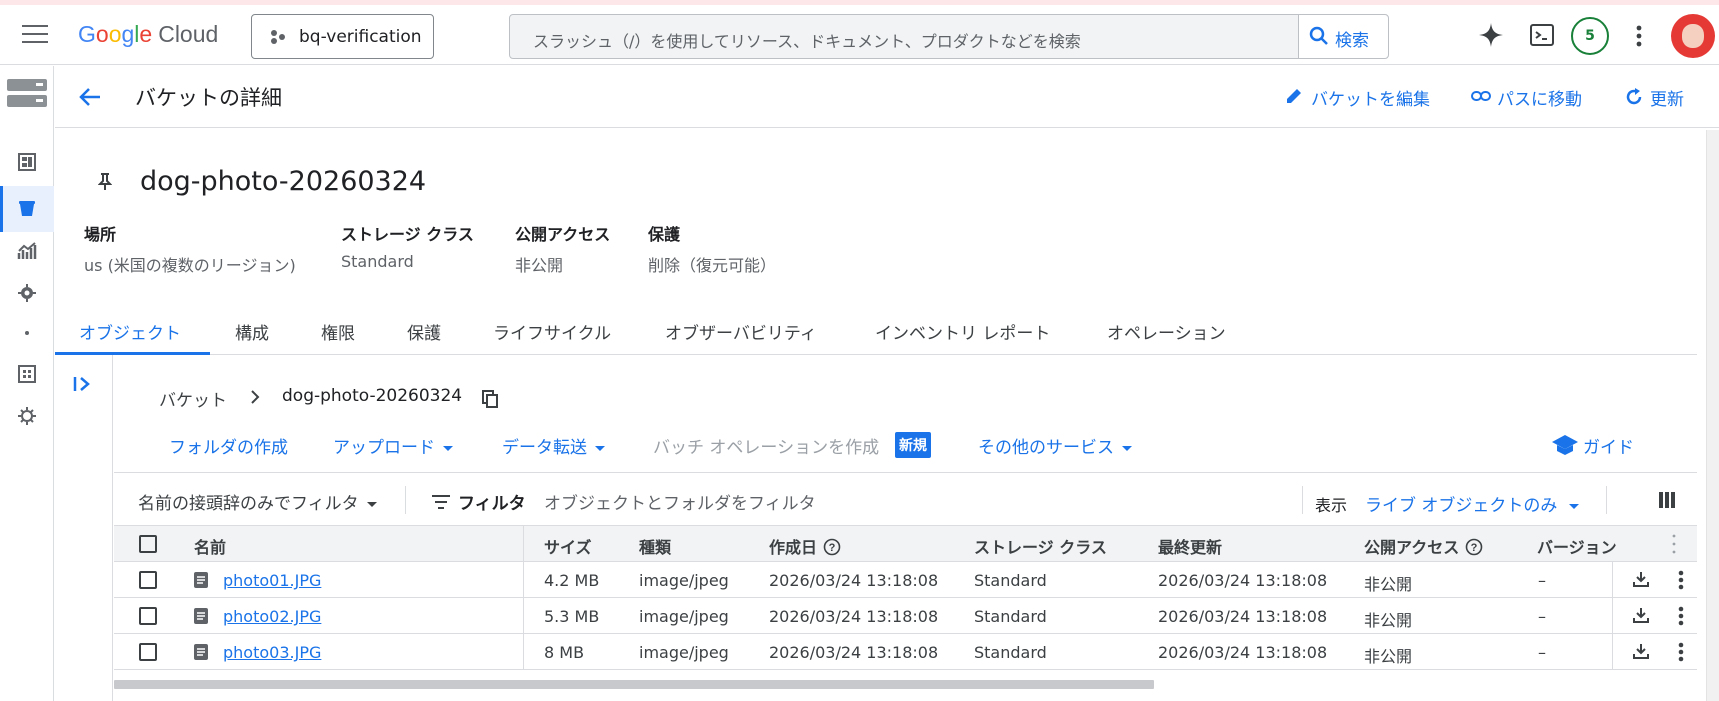 This screenshot has height=701, width=1719. I want to click on vertical-scrollbar, so click(1712, 415).